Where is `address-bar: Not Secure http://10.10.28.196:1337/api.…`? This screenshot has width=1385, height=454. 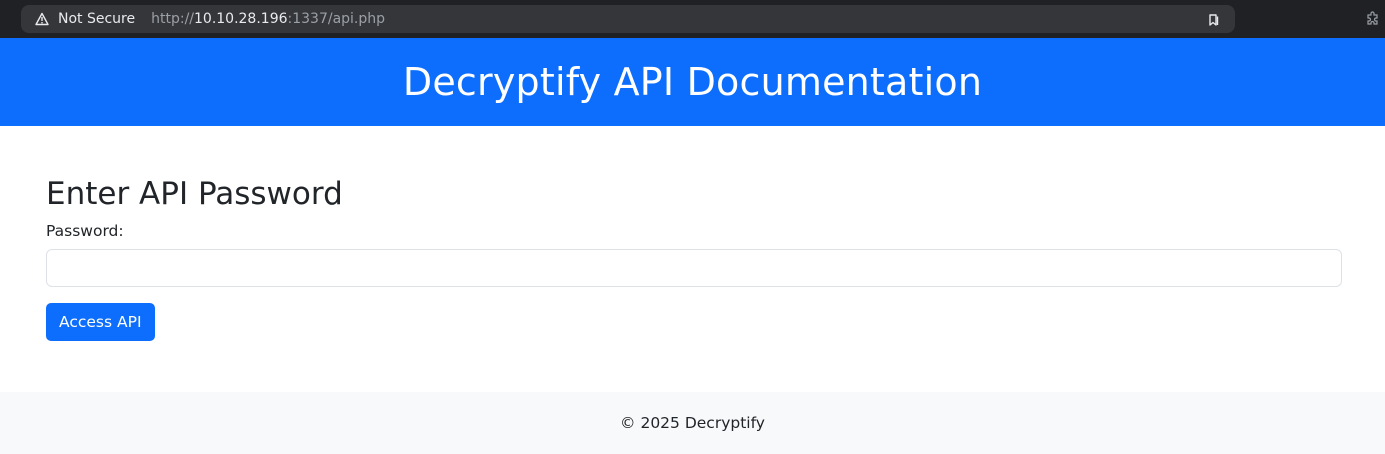 address-bar: Not Secure http://10.10.28.196:1337/api.… is located at coordinates (628, 19).